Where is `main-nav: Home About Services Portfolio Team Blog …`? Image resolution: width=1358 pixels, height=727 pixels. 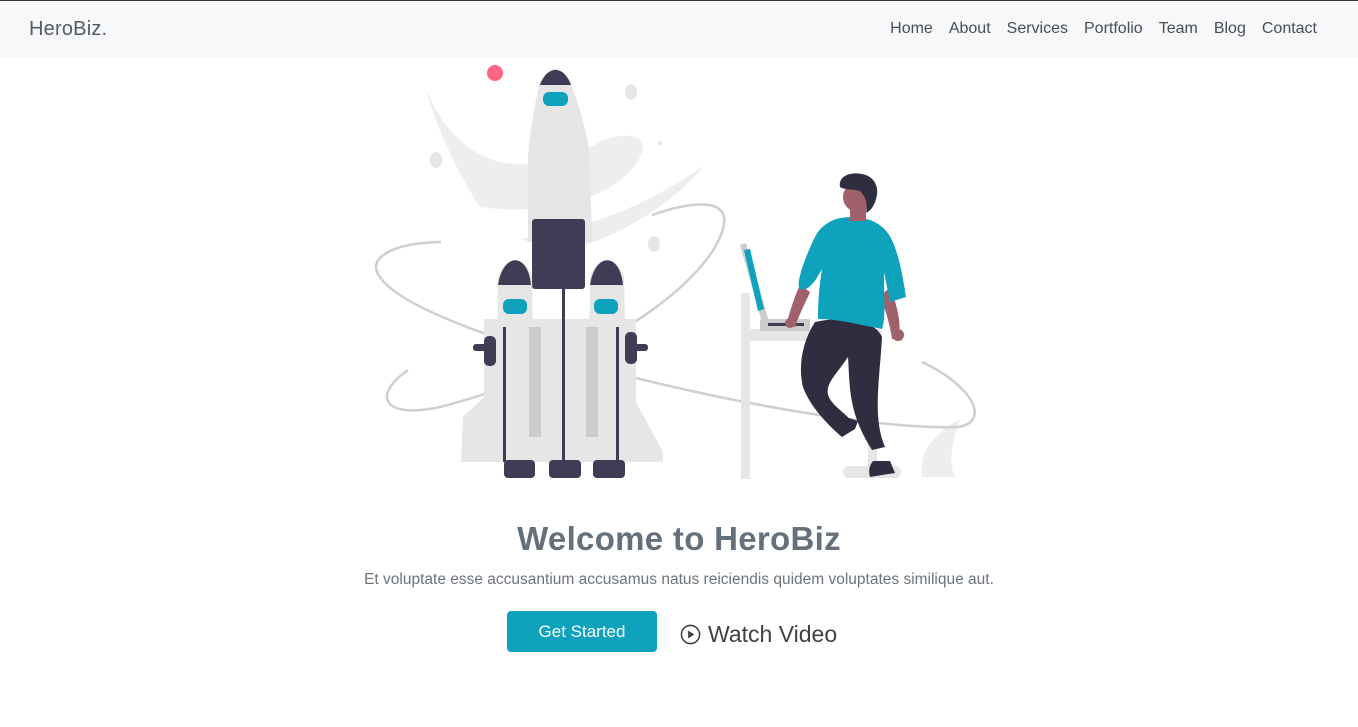 main-nav: Home About Services Portfolio Team Blog … is located at coordinates (1103, 29).